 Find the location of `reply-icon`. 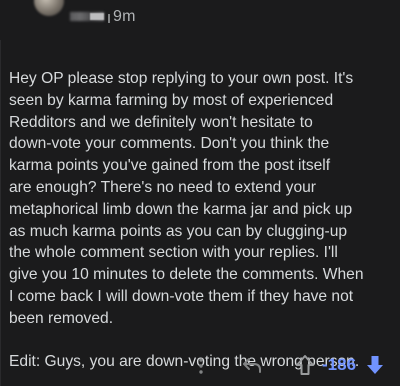

reply-icon is located at coordinates (252, 365).